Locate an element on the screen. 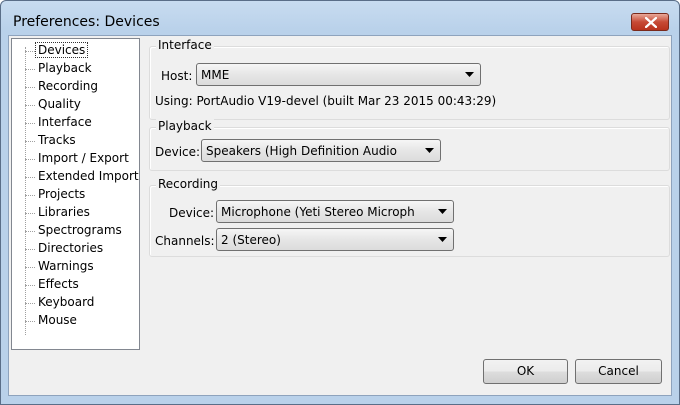  channels-value: 2 (Stereo) is located at coordinates (251, 240).